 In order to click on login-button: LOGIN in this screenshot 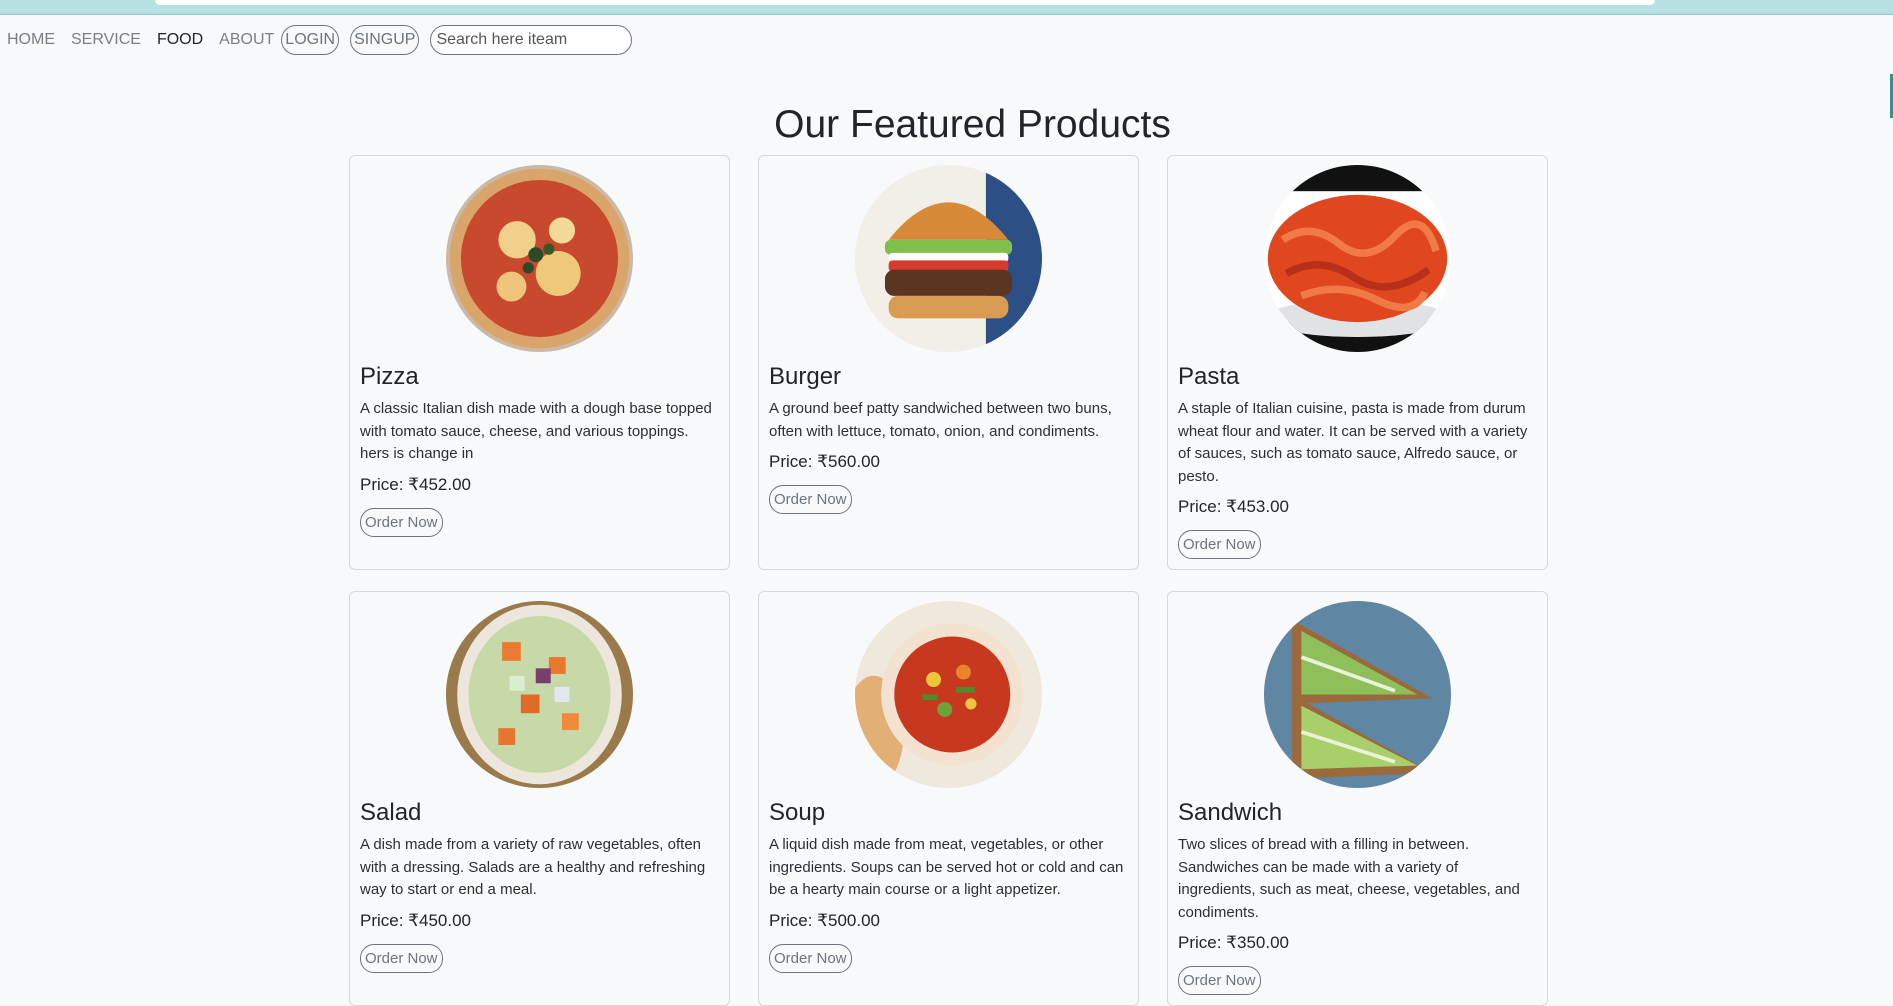, I will do `click(310, 40)`.